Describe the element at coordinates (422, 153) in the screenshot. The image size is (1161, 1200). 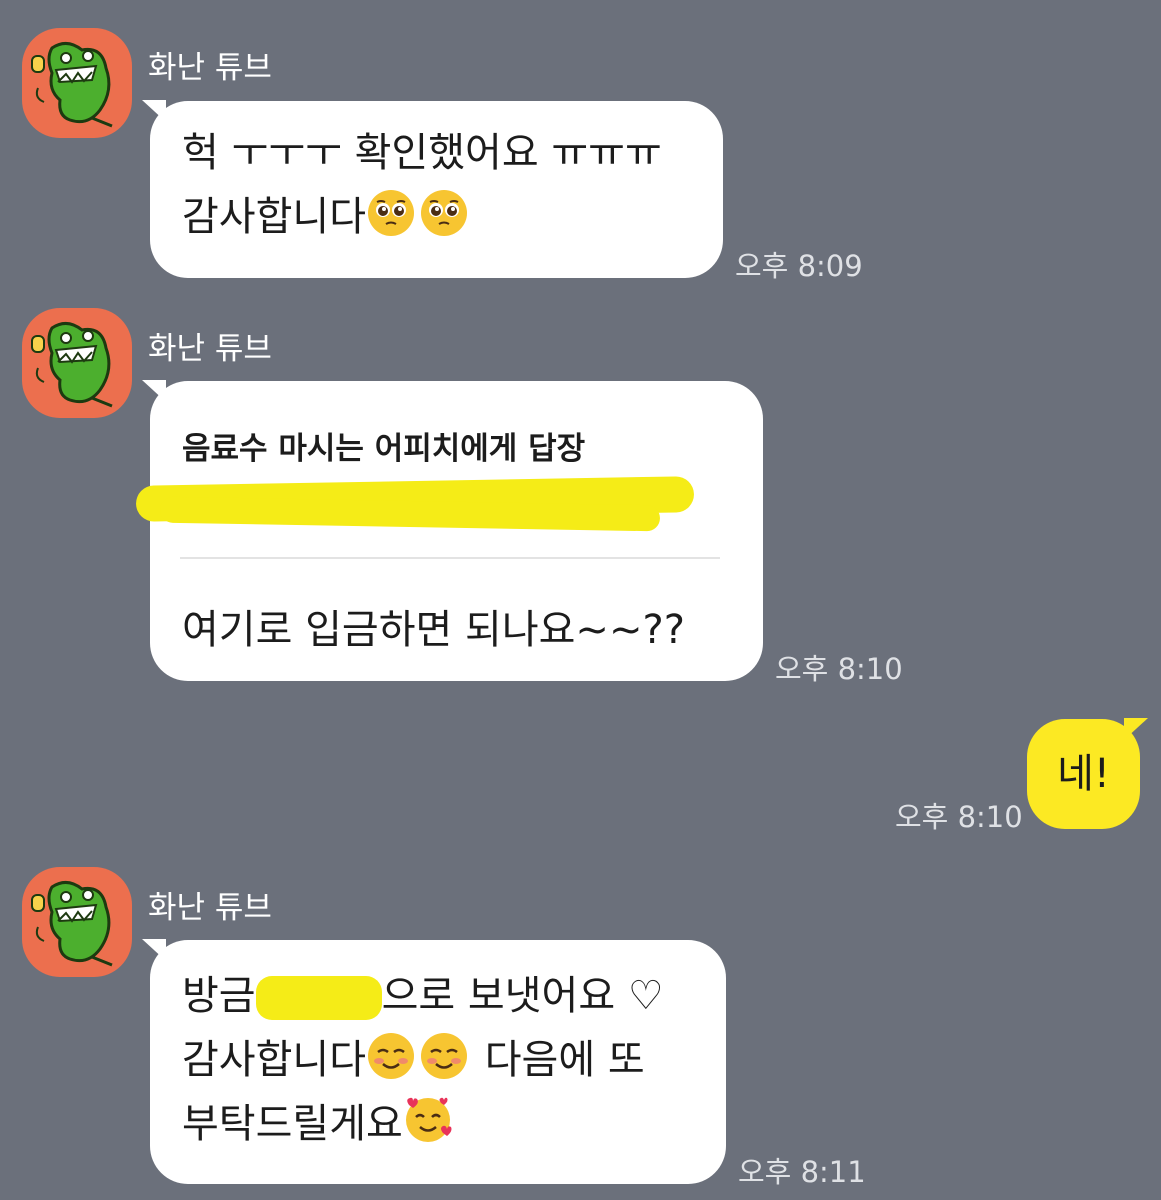
I see `message-text-line1: 헉 ㅜㅜㅜ 확인했어요 ㅠㅠㅠ` at that location.